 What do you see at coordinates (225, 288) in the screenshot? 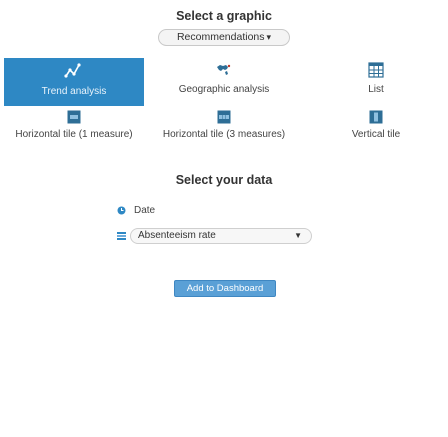
I see `add-to-dashboard-button: Add to Dashboard` at bounding box center [225, 288].